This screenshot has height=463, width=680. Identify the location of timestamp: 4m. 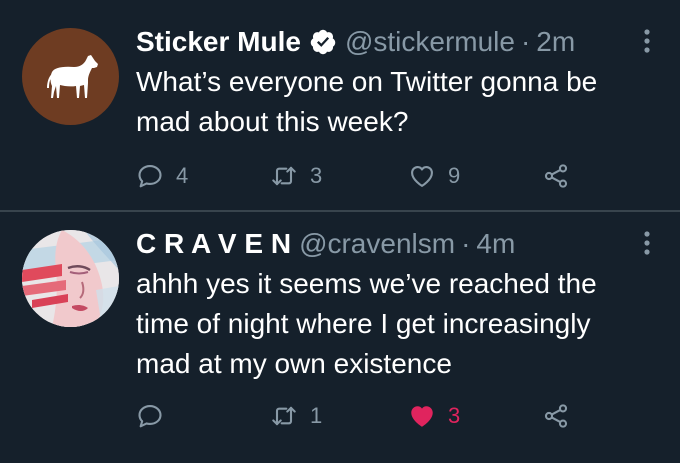
(495, 244).